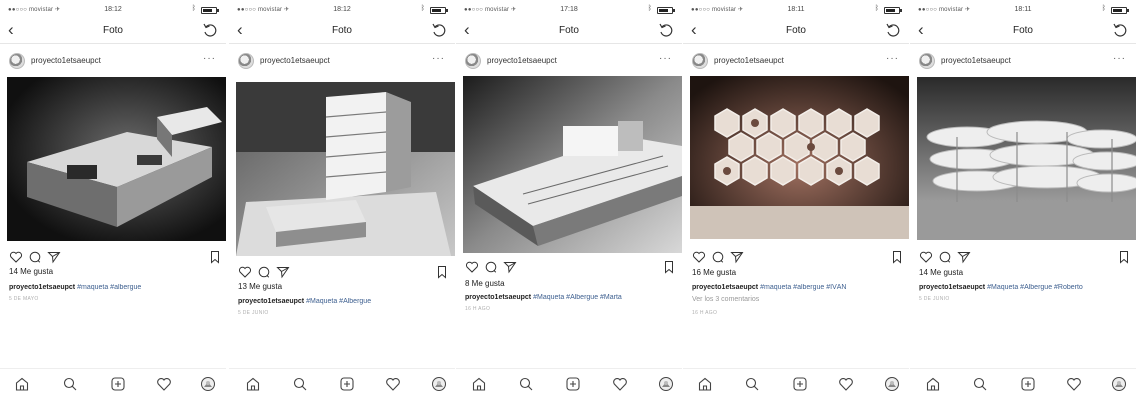 This screenshot has height=396, width=1136. What do you see at coordinates (439, 10) in the screenshot?
I see `battery-icon` at bounding box center [439, 10].